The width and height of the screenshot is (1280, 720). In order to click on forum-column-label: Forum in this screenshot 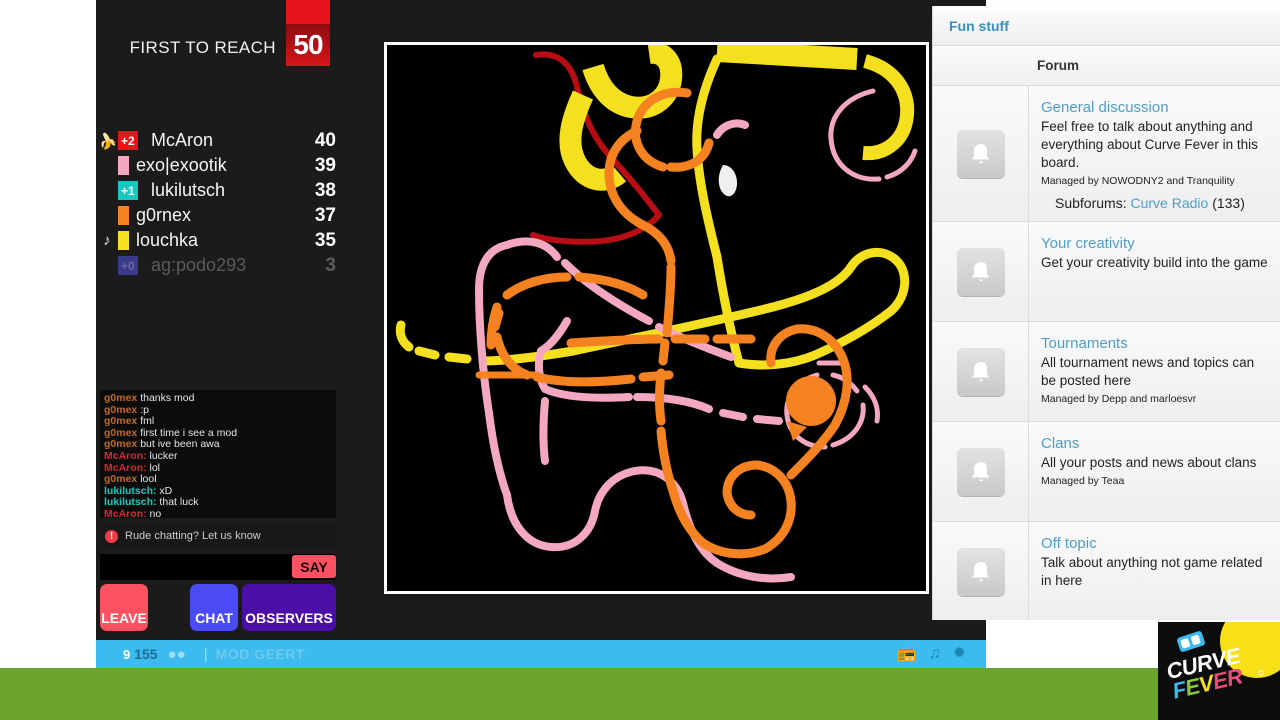, I will do `click(1058, 65)`.